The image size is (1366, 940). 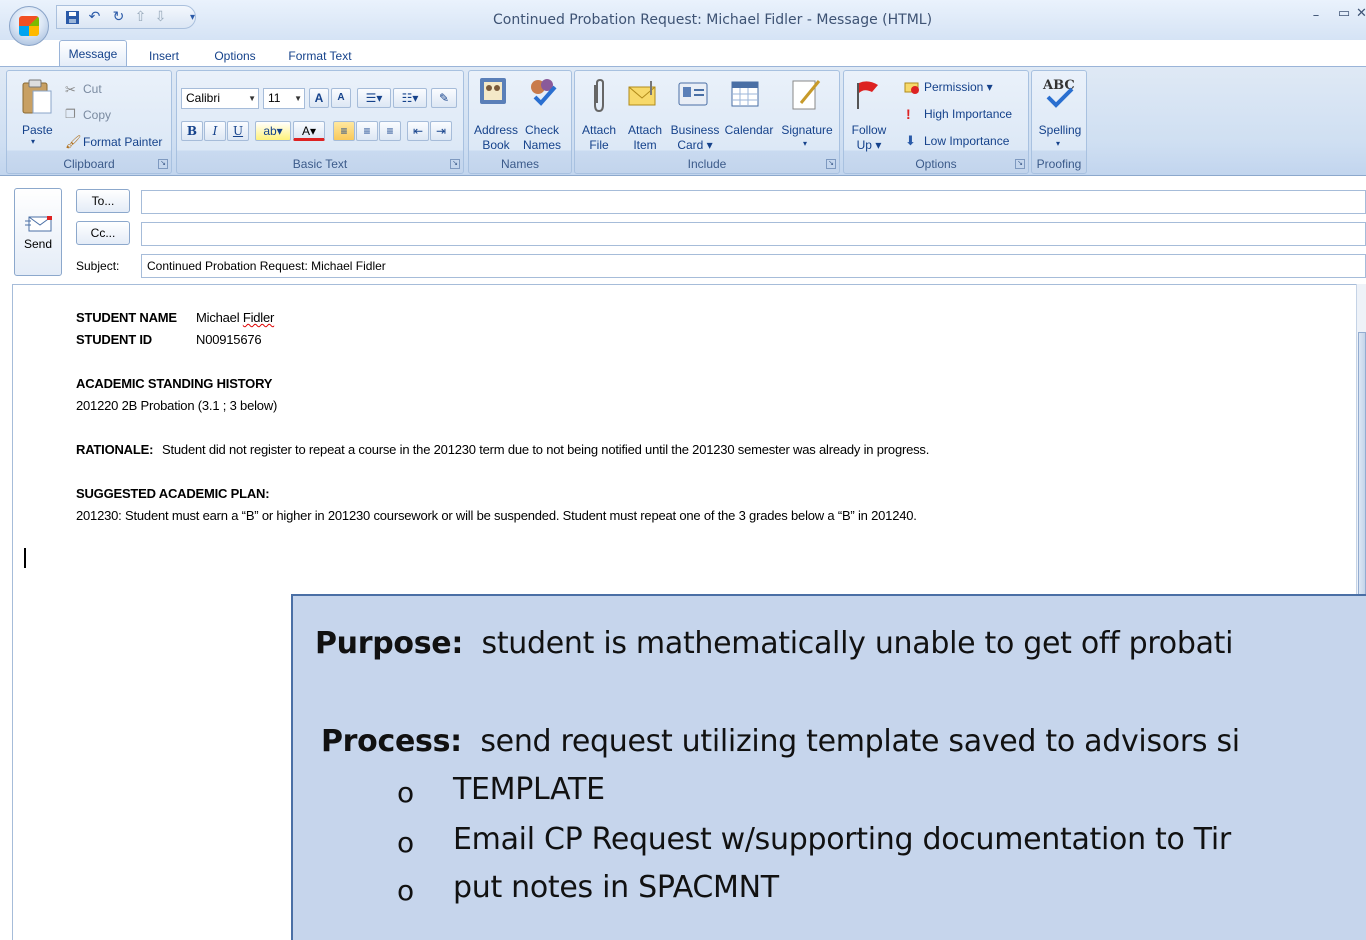 I want to click on bullets-button: ☰▾, so click(x=374, y=98).